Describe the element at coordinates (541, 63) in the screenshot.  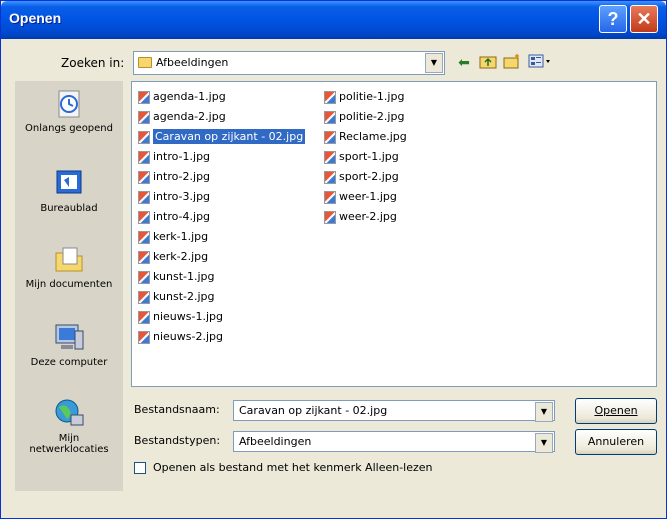
I see `view-menu-icon` at that location.